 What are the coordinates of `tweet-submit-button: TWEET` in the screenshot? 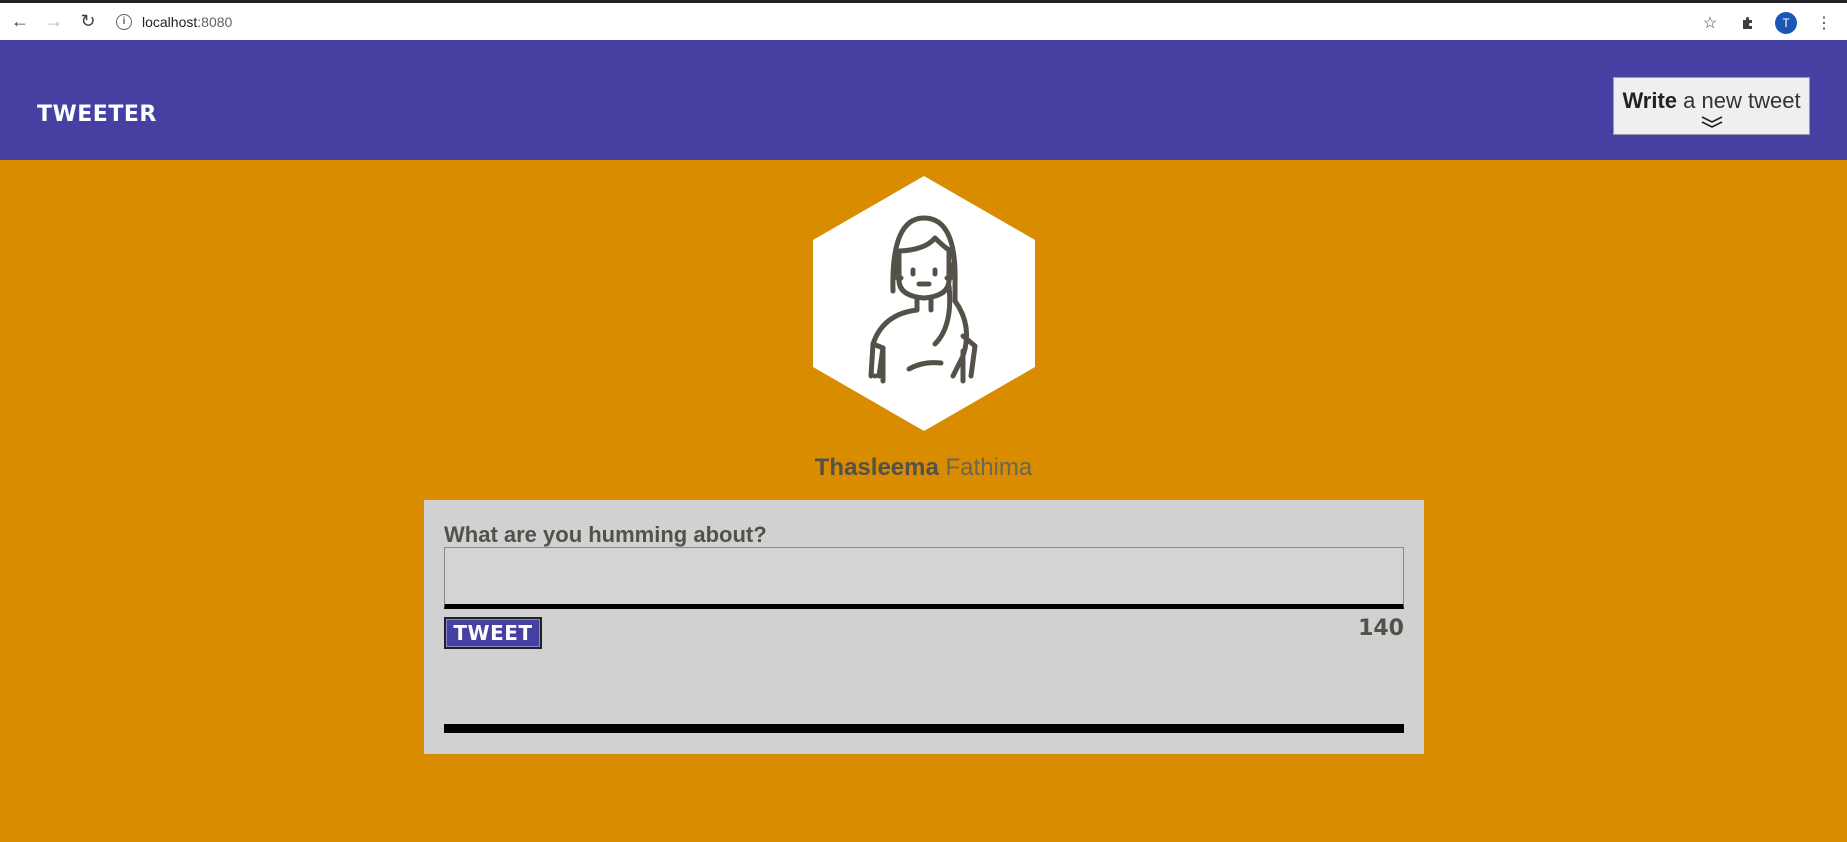 It's located at (493, 633).